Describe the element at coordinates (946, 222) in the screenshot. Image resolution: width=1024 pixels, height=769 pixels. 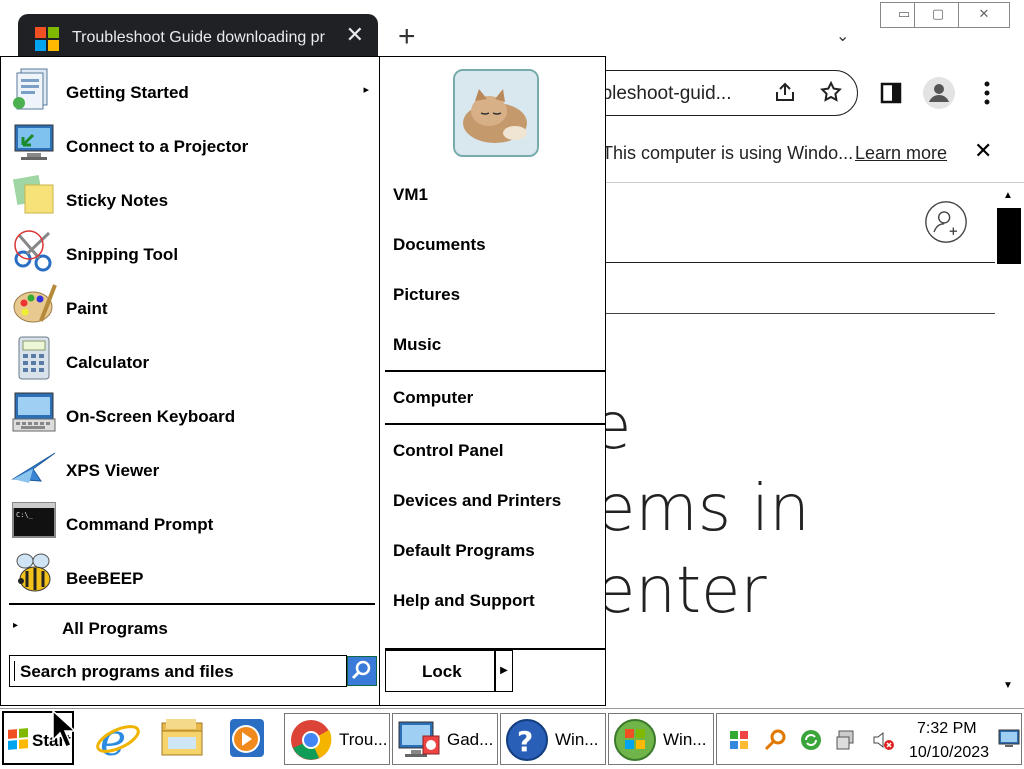
I see `sign-in-user-icon` at that location.